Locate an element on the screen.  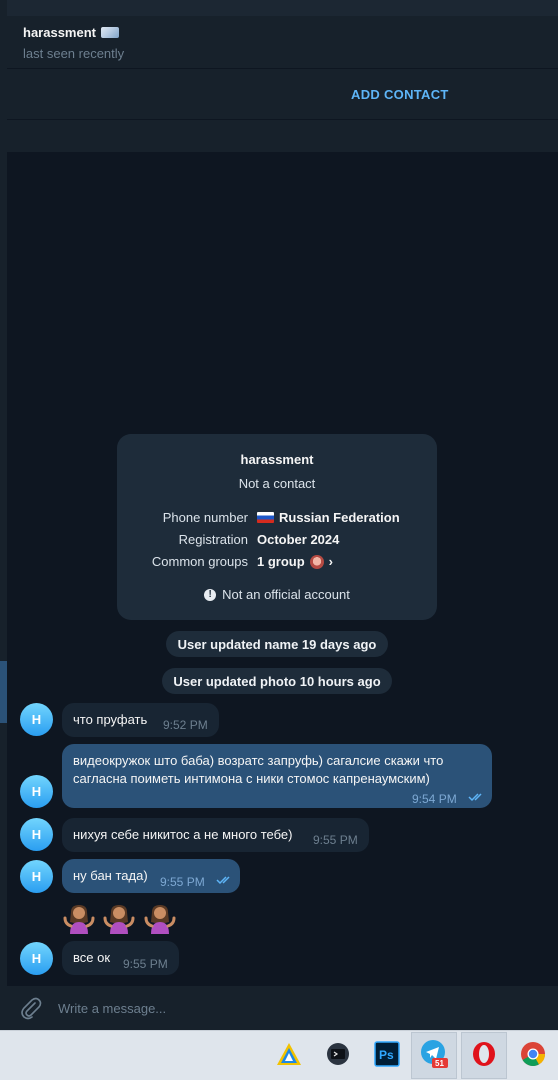
photoshop-icon: Ps is located at coordinates (387, 1054).